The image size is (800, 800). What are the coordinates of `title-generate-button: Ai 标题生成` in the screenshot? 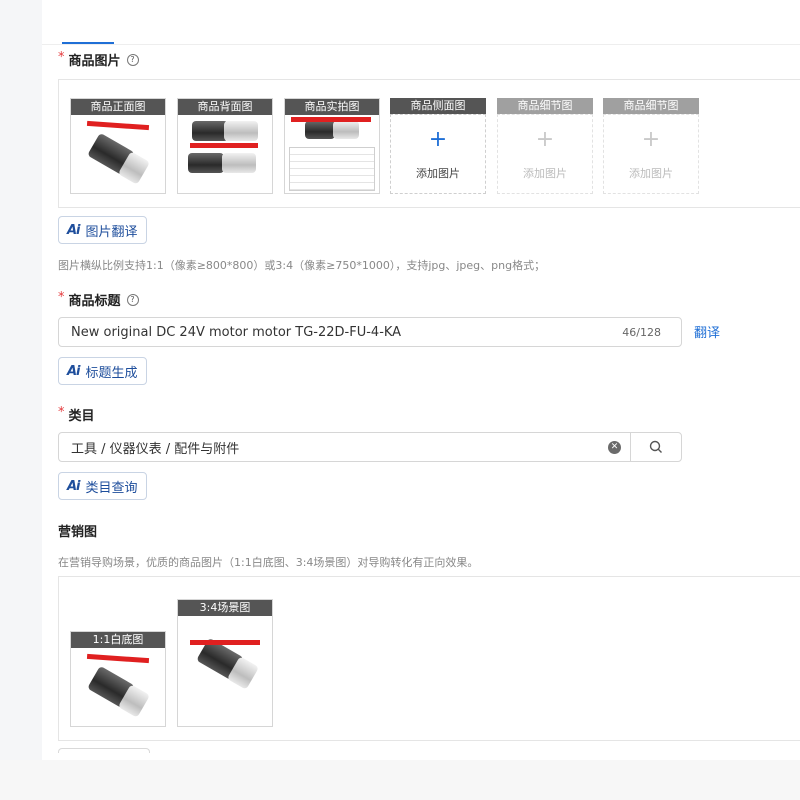 It's located at (102, 371).